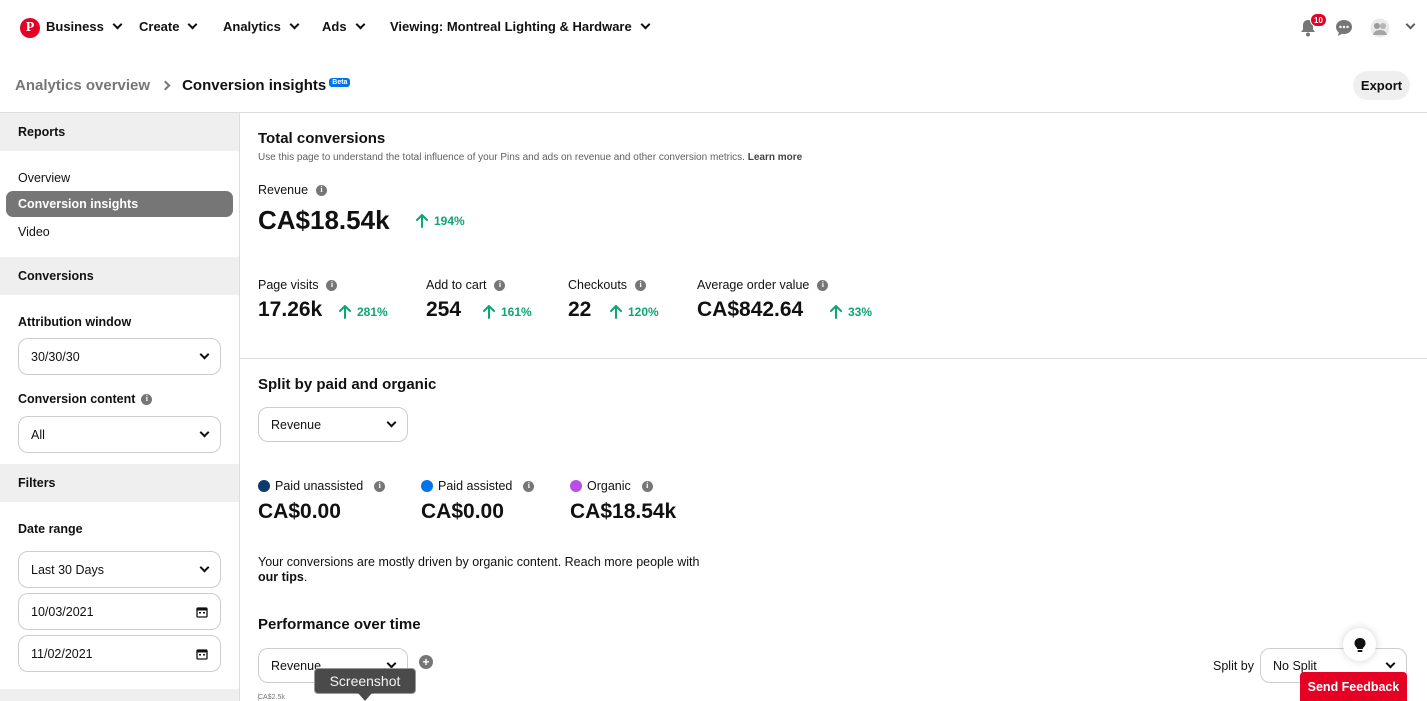  Describe the element at coordinates (426, 662) in the screenshot. I see `add-metric-icon: +` at that location.